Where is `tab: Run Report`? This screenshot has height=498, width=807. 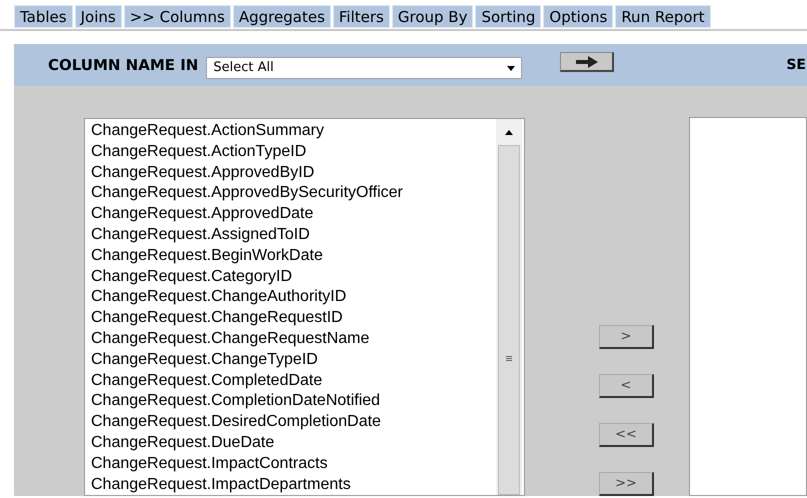 tab: Run Report is located at coordinates (663, 16).